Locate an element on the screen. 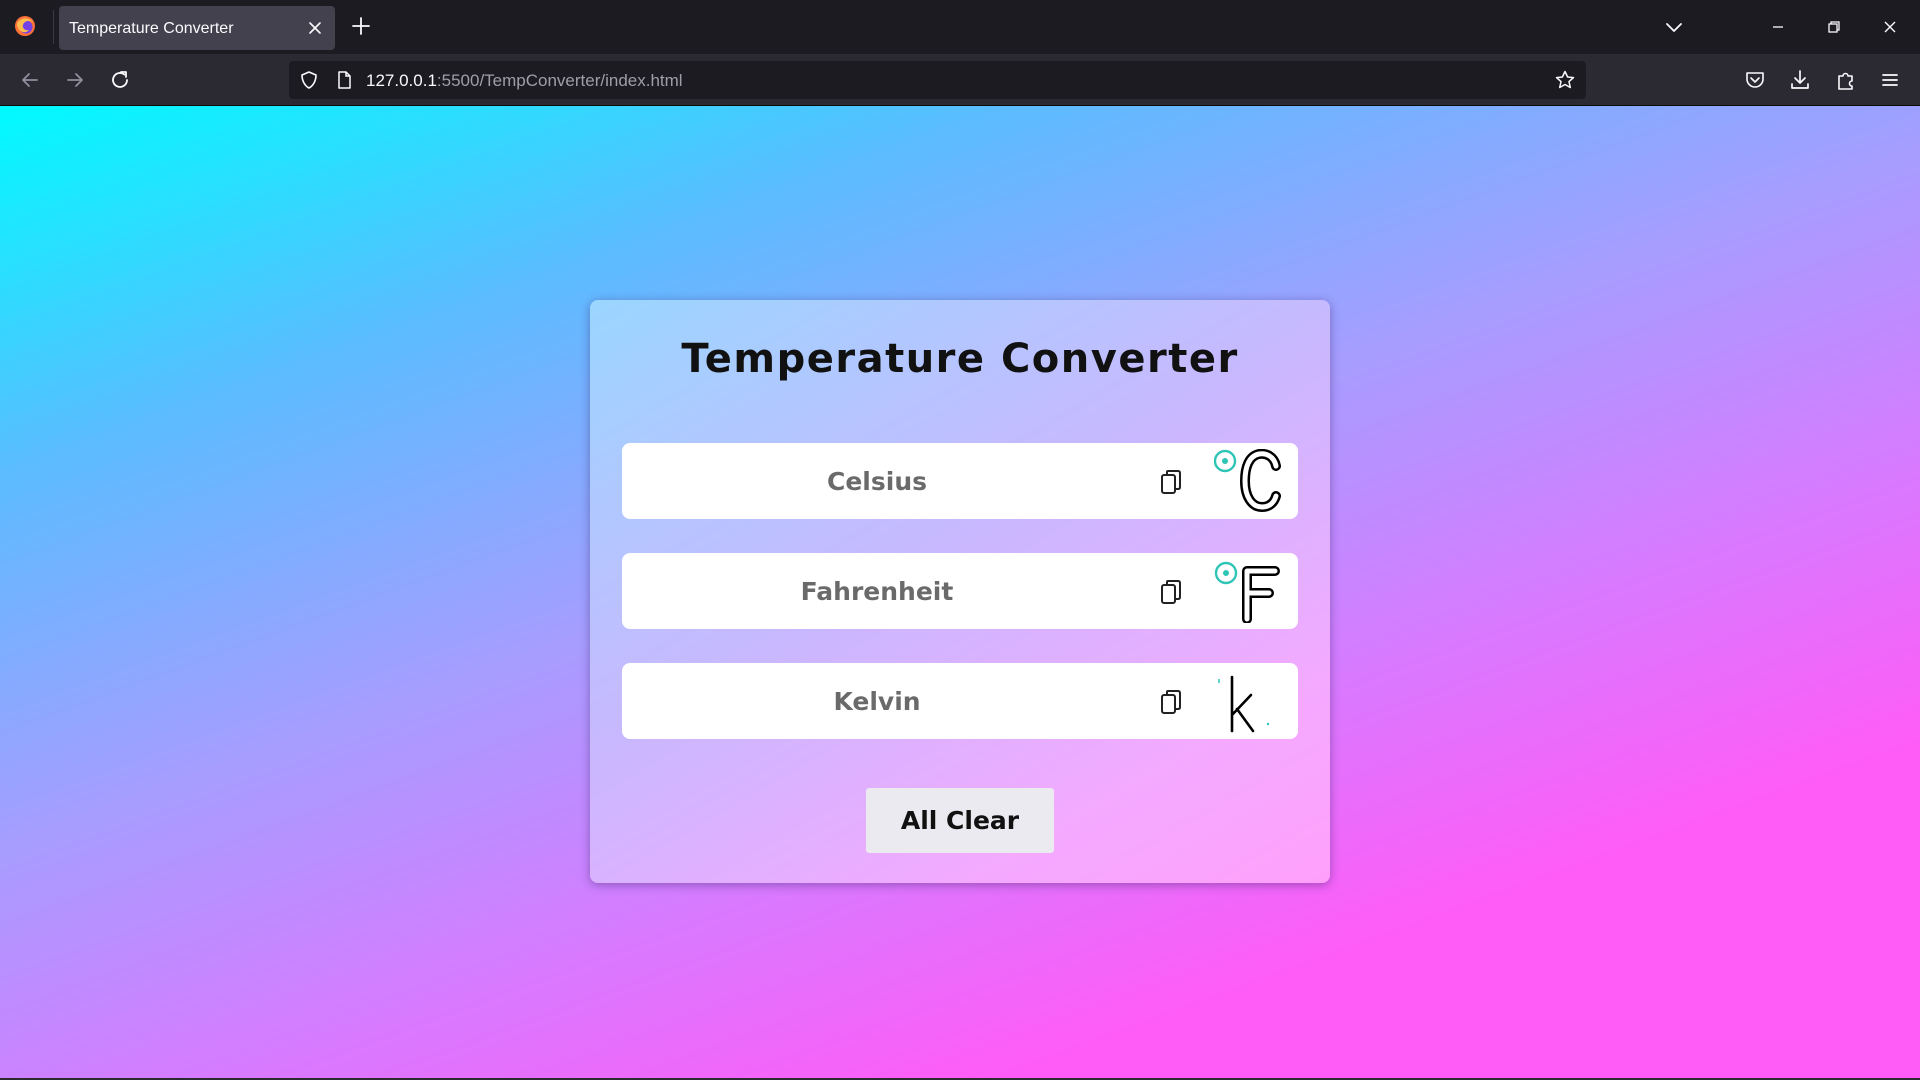 The image size is (1920, 1080). url-host: 127.0.0.1 is located at coordinates (401, 80).